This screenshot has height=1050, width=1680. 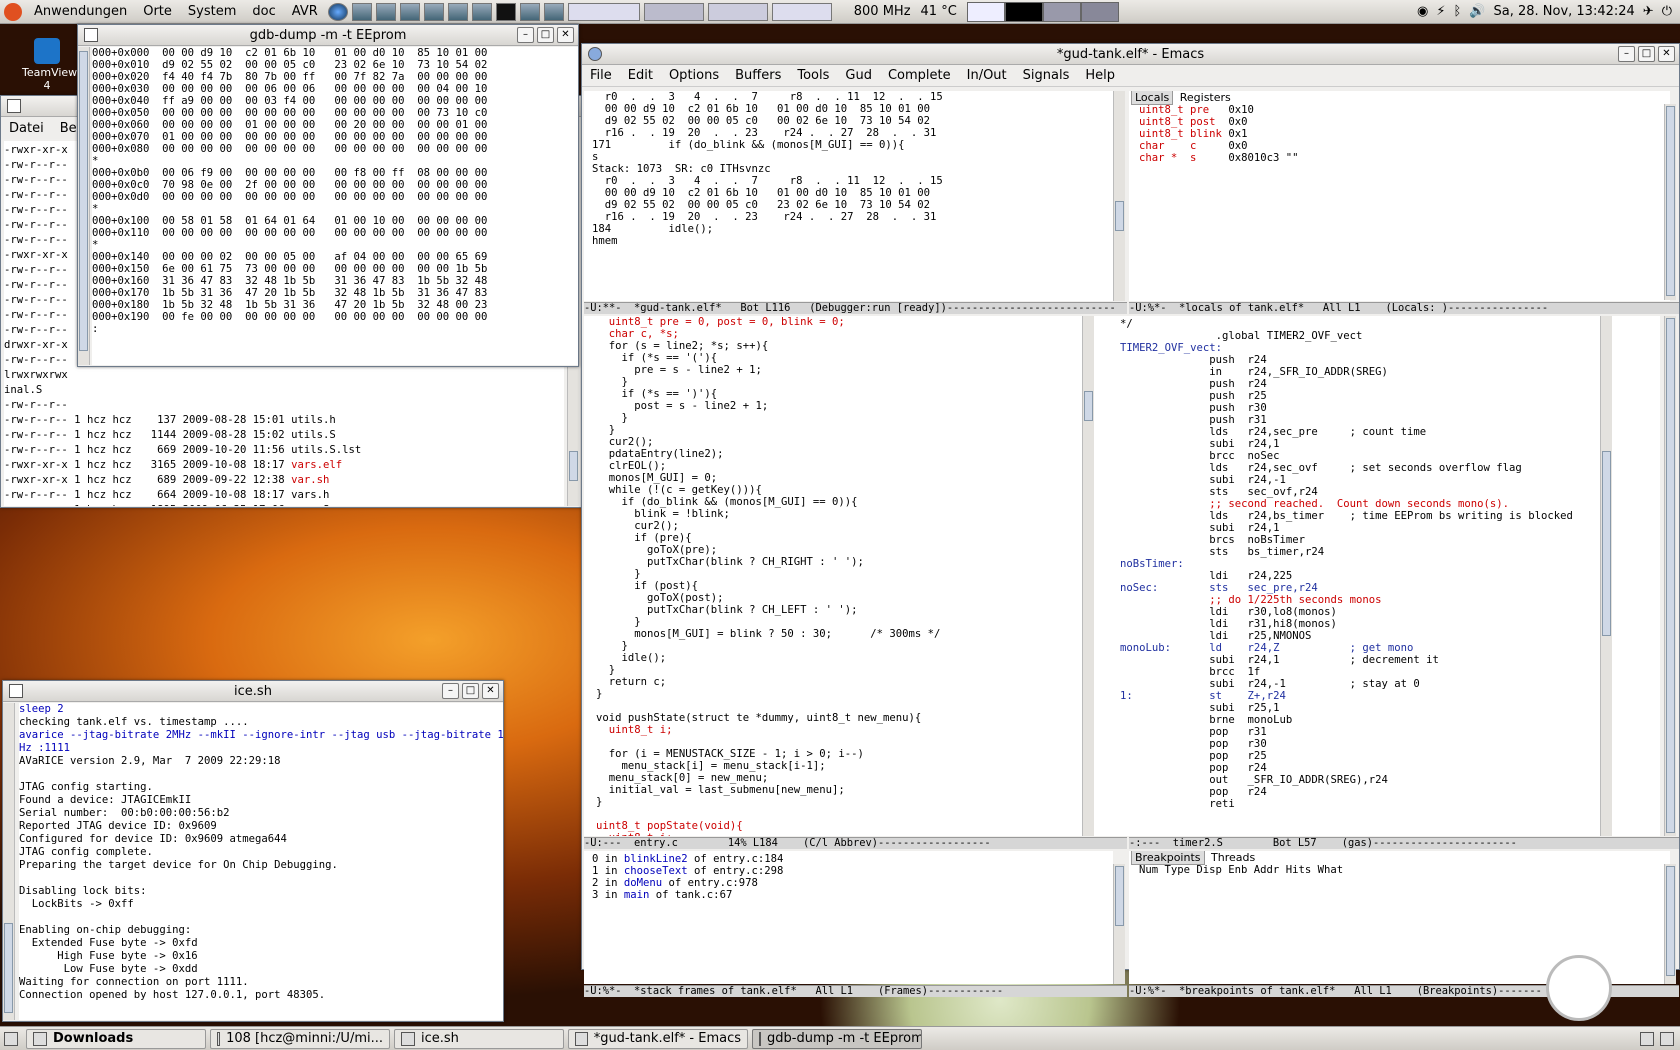 What do you see at coordinates (253, 691) in the screenshot?
I see `titlebar: ice.sh – □ ✕` at bounding box center [253, 691].